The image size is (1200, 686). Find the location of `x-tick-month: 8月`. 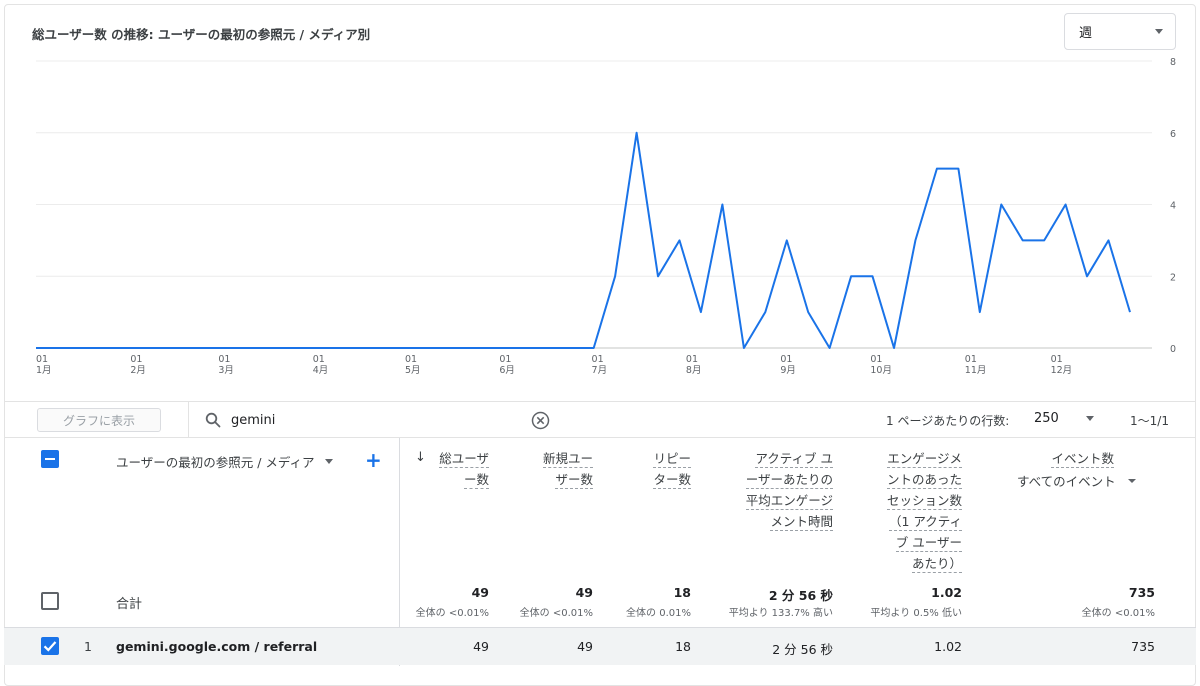

x-tick-month: 8月 is located at coordinates (694, 370).